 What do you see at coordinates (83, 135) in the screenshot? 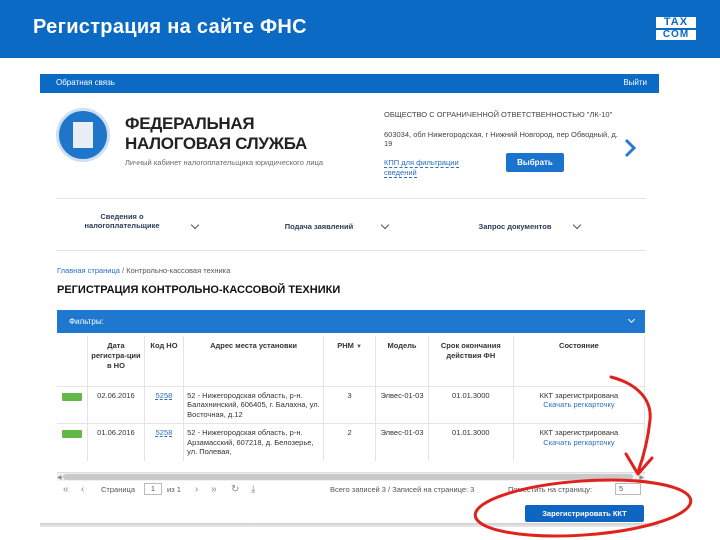
I see `fns-emblem-icon` at bounding box center [83, 135].